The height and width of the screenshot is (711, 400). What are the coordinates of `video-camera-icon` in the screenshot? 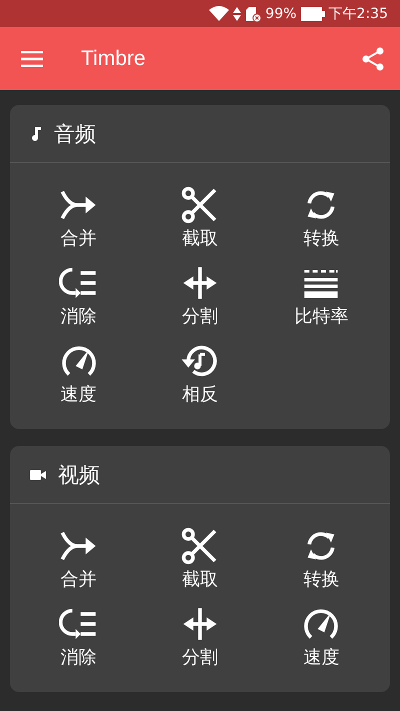 It's located at (38, 474).